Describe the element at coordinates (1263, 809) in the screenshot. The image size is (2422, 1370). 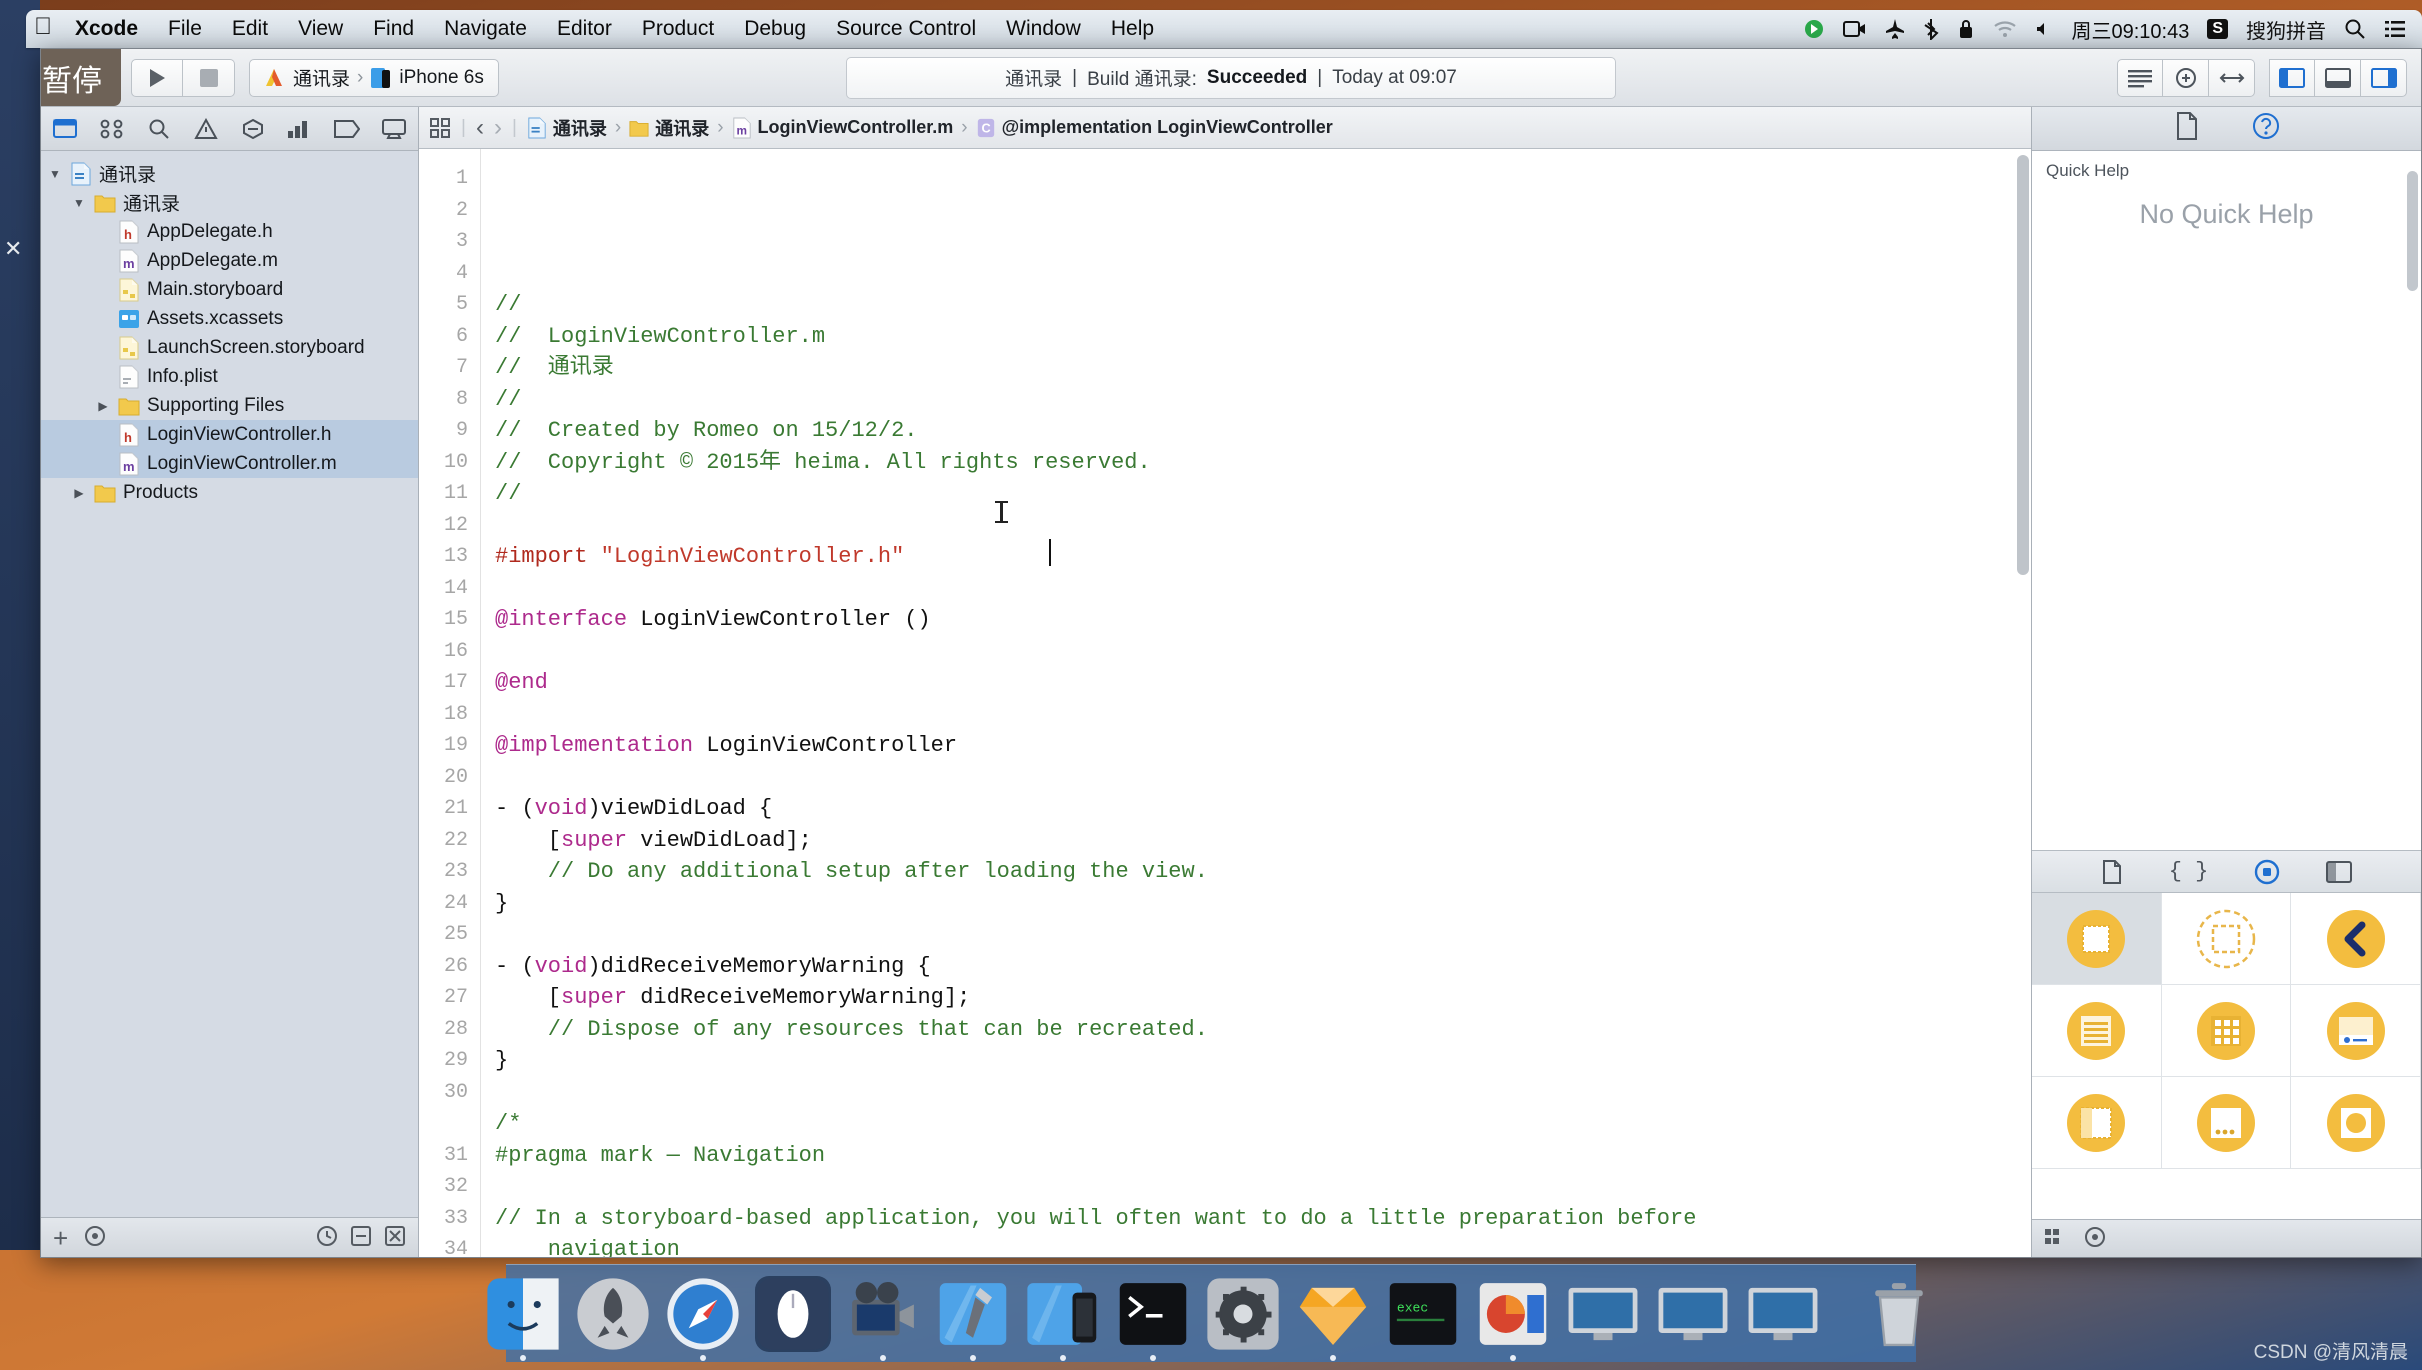
I see `code-line: - (void)viewDidLoad {` at that location.